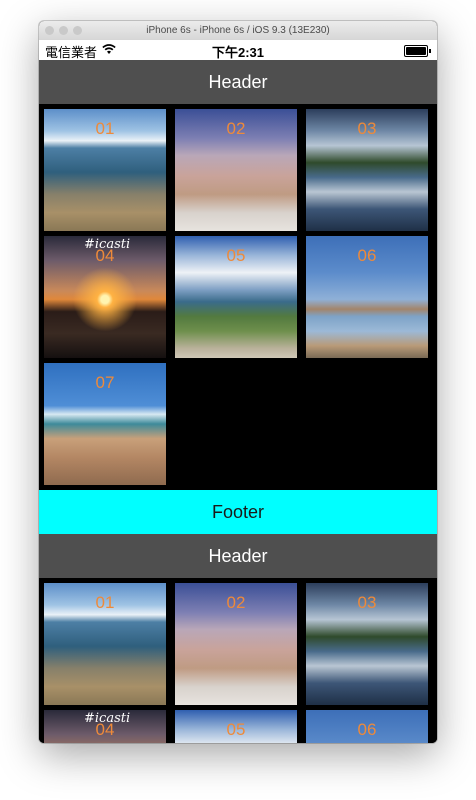 The image size is (476, 800). What do you see at coordinates (49, 30) in the screenshot?
I see `close-window-button` at bounding box center [49, 30].